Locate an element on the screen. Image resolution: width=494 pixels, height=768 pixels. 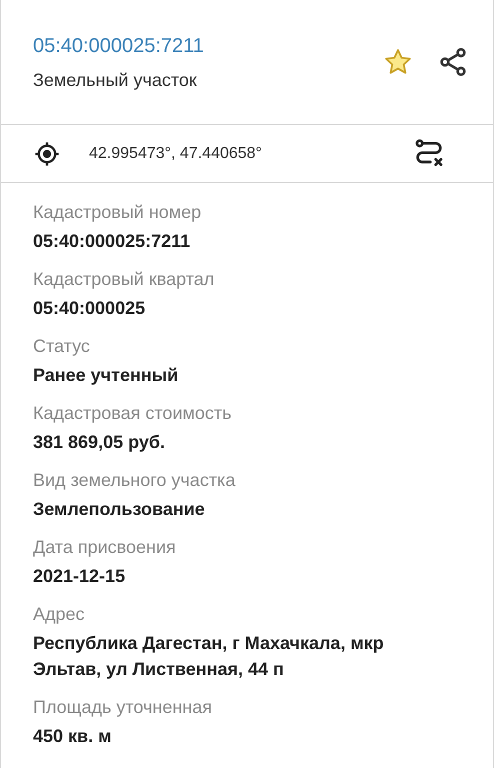
cadastral-number-title: 05:40:000025:7211 is located at coordinates (118, 46).